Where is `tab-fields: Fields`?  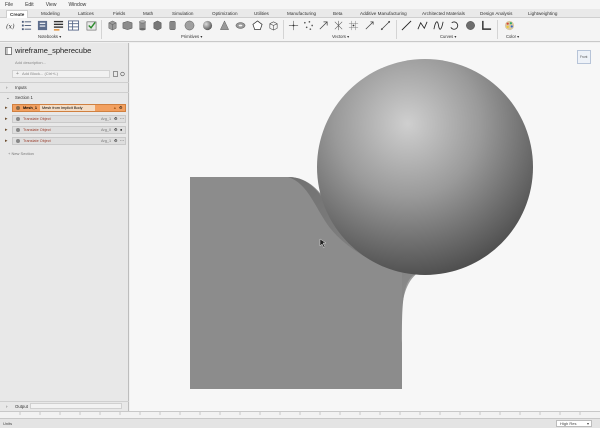
tab-fields: Fields is located at coordinates (119, 13).